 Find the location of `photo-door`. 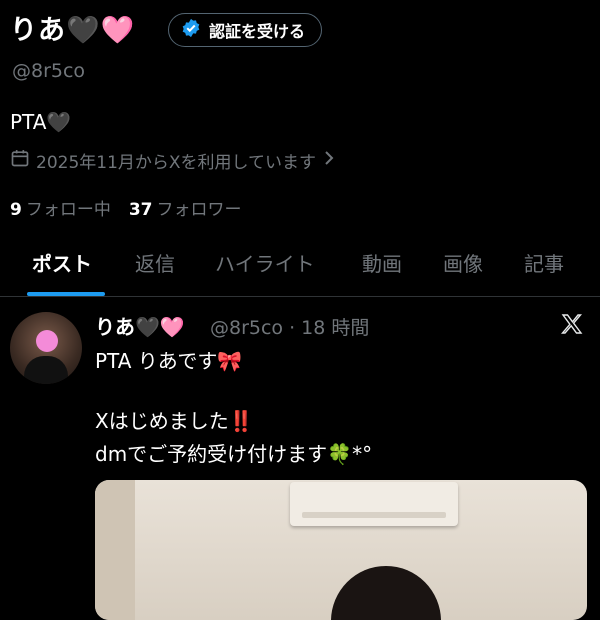

photo-door is located at coordinates (115, 550).